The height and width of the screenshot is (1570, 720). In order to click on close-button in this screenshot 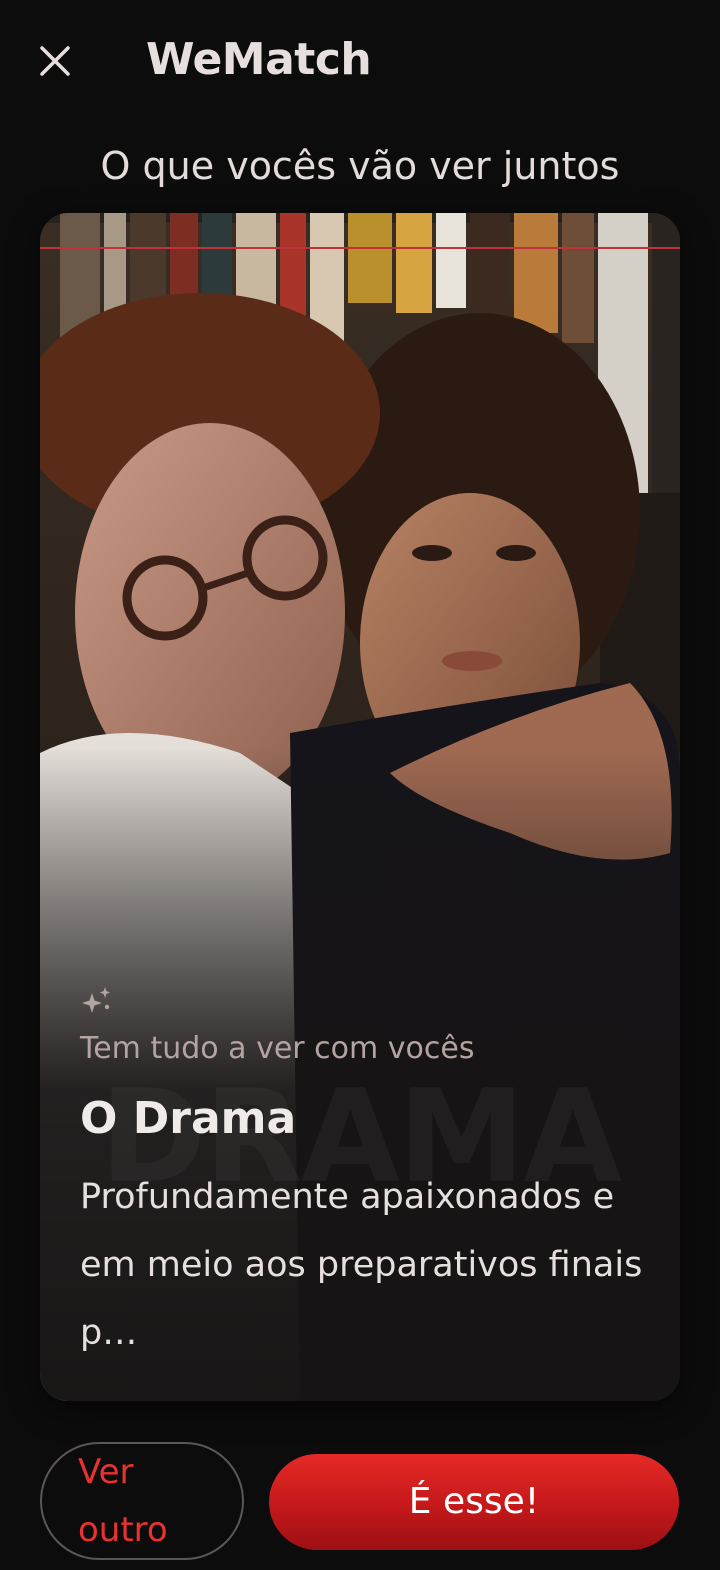, I will do `click(55, 61)`.